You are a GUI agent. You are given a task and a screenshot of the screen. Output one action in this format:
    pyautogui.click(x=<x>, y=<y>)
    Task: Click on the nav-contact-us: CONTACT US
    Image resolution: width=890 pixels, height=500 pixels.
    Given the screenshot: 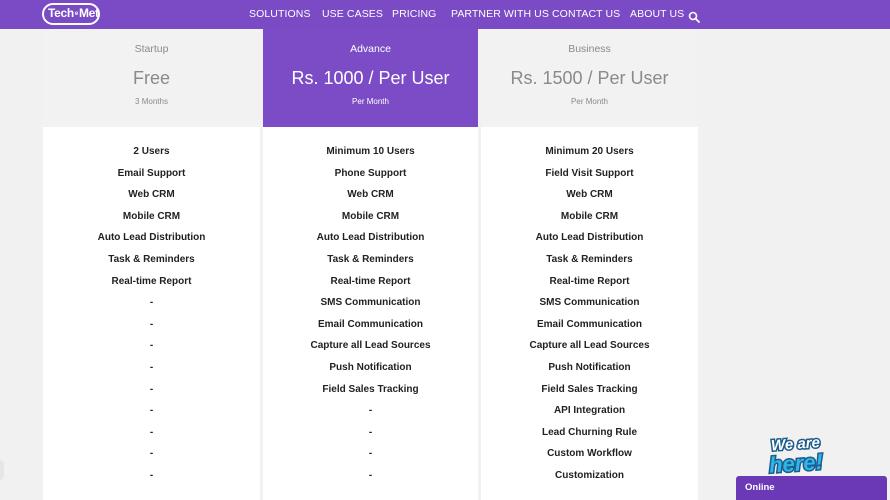 What is the action you would take?
    pyautogui.click(x=586, y=14)
    